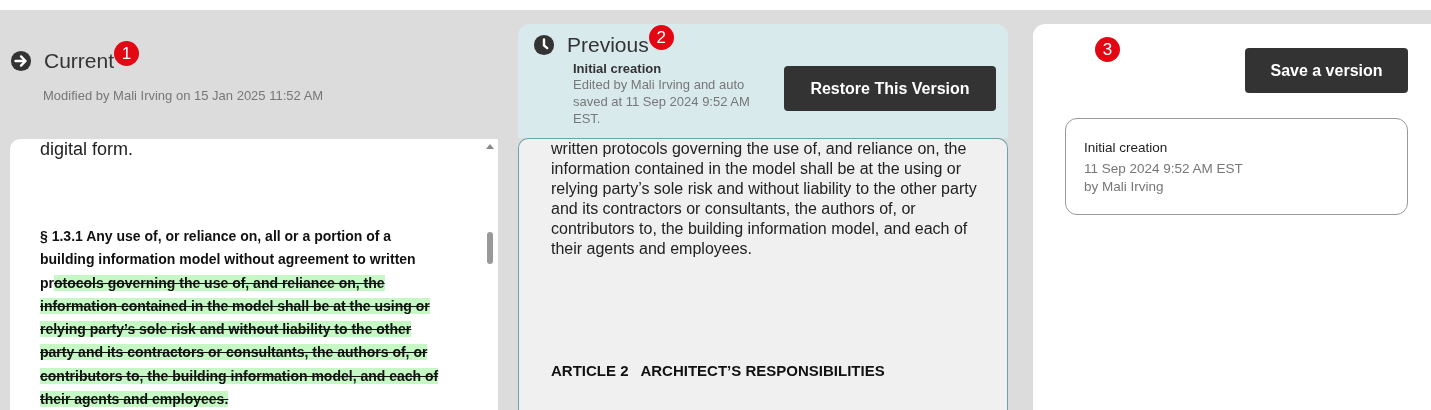  Describe the element at coordinates (127, 53) in the screenshot. I see `number-badge: 1` at that location.